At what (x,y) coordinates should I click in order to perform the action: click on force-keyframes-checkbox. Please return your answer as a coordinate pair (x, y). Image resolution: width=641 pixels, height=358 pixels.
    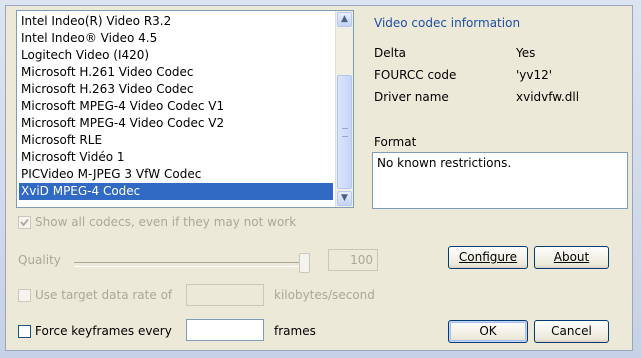
    Looking at the image, I should click on (24, 331).